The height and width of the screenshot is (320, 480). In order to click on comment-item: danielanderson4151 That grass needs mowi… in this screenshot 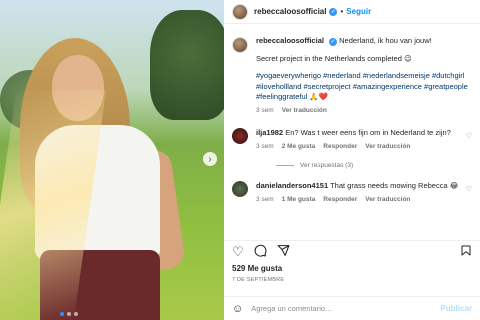, I will do `click(352, 193)`.